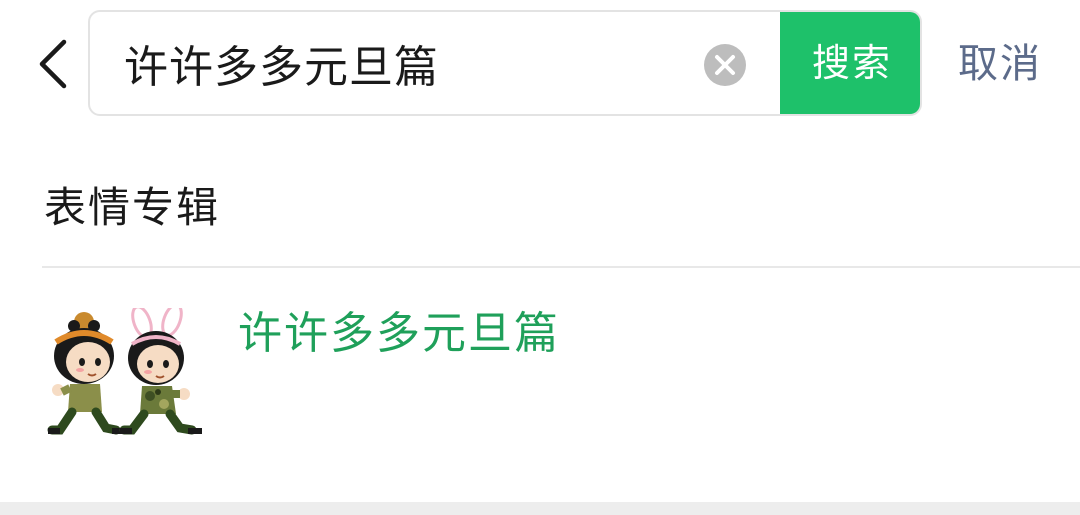 The width and height of the screenshot is (1080, 515). I want to click on back-button, so click(53, 64).